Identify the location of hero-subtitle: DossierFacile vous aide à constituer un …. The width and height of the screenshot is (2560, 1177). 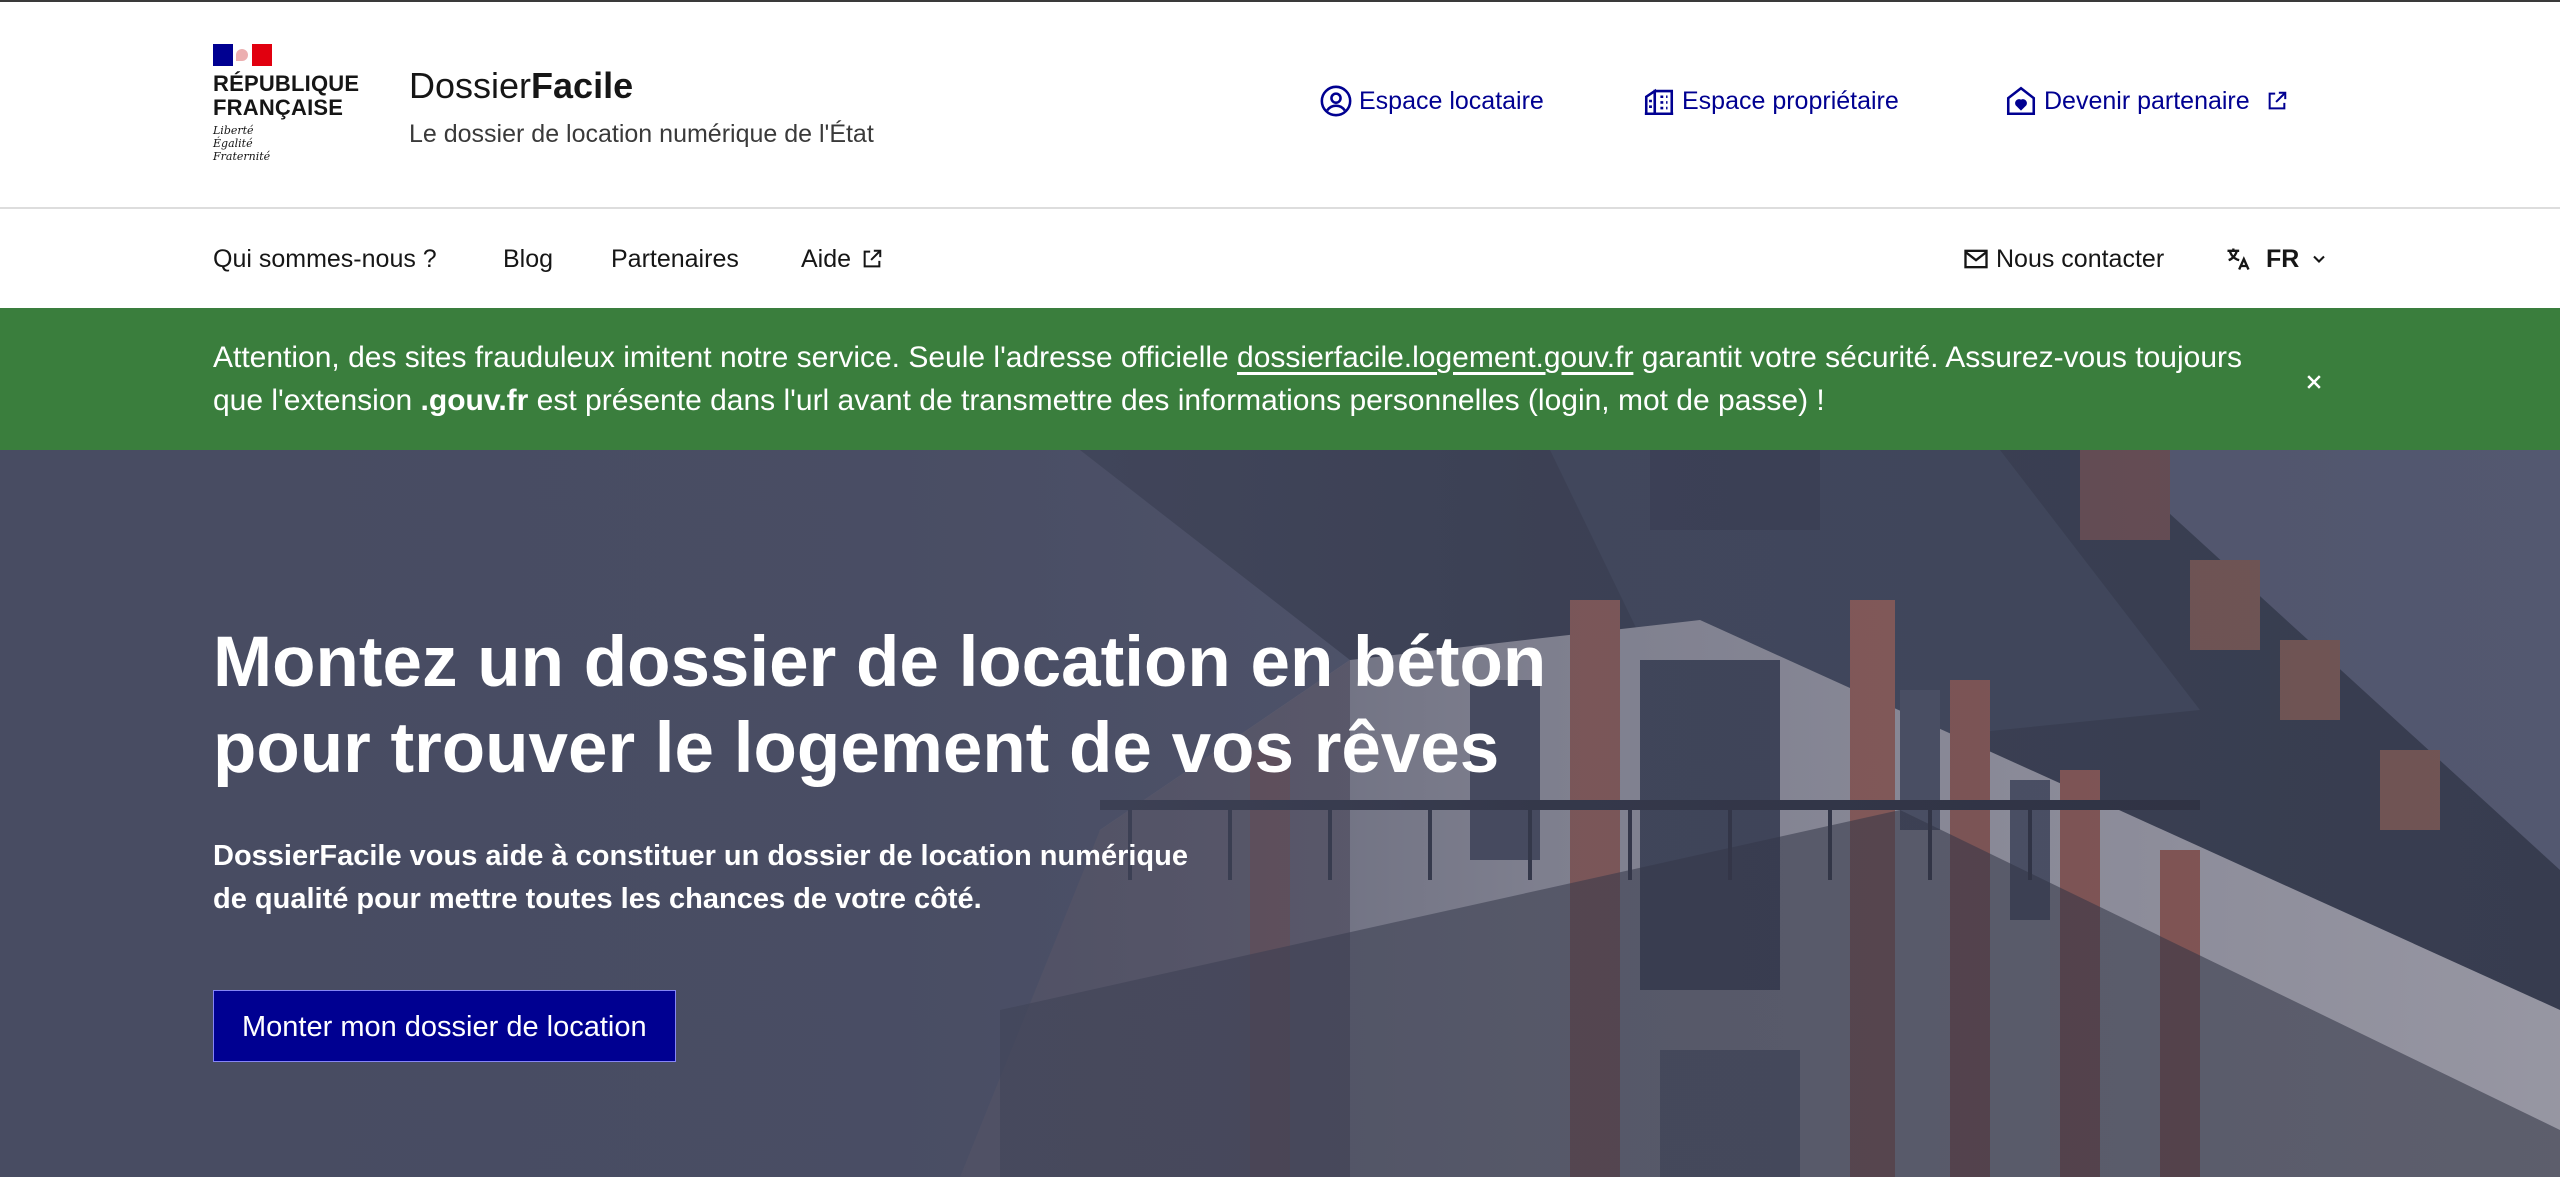
(700, 877).